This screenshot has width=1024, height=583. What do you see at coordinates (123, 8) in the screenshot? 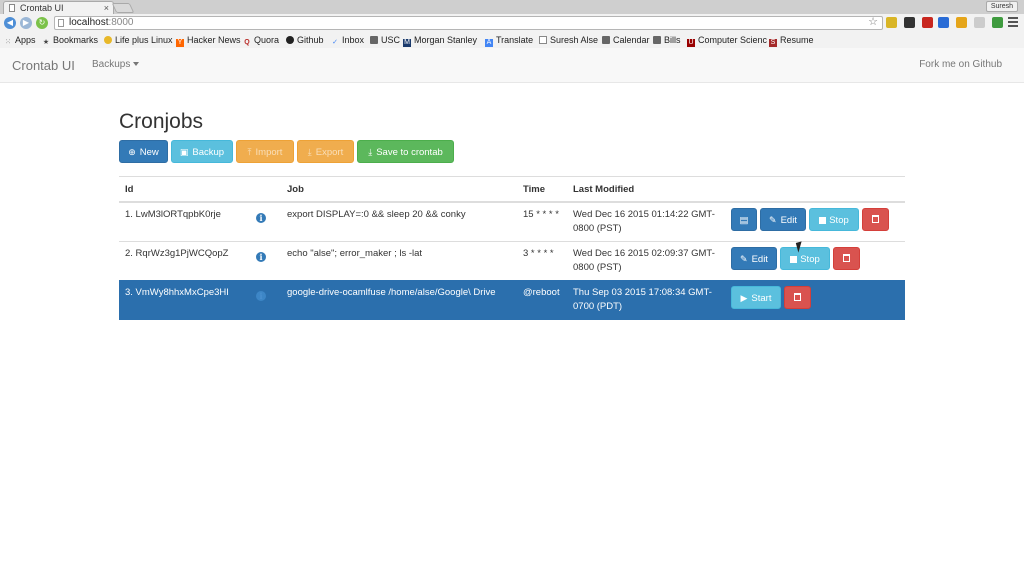
I see `new-tab-button` at bounding box center [123, 8].